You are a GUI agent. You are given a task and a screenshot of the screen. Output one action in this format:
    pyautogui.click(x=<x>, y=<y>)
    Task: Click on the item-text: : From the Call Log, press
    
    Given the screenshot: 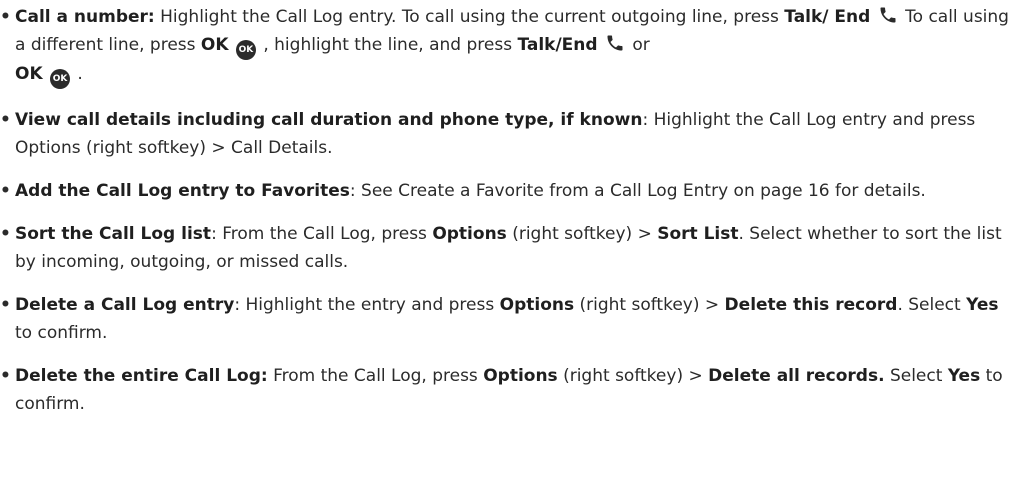 What is the action you would take?
    pyautogui.click(x=322, y=234)
    